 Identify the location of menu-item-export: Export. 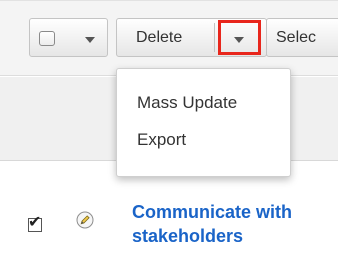
(161, 140).